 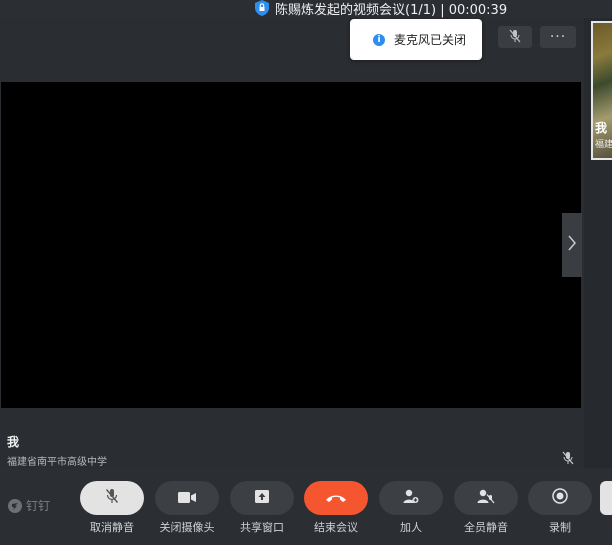 What do you see at coordinates (13, 442) in the screenshot?
I see `participant-name: 我` at bounding box center [13, 442].